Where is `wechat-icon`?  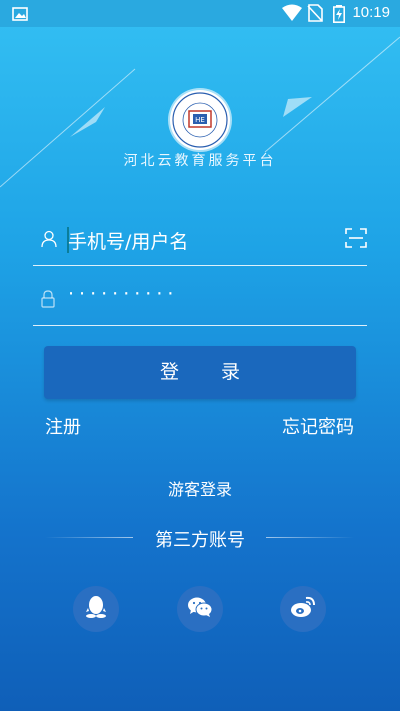 wechat-icon is located at coordinates (200, 609).